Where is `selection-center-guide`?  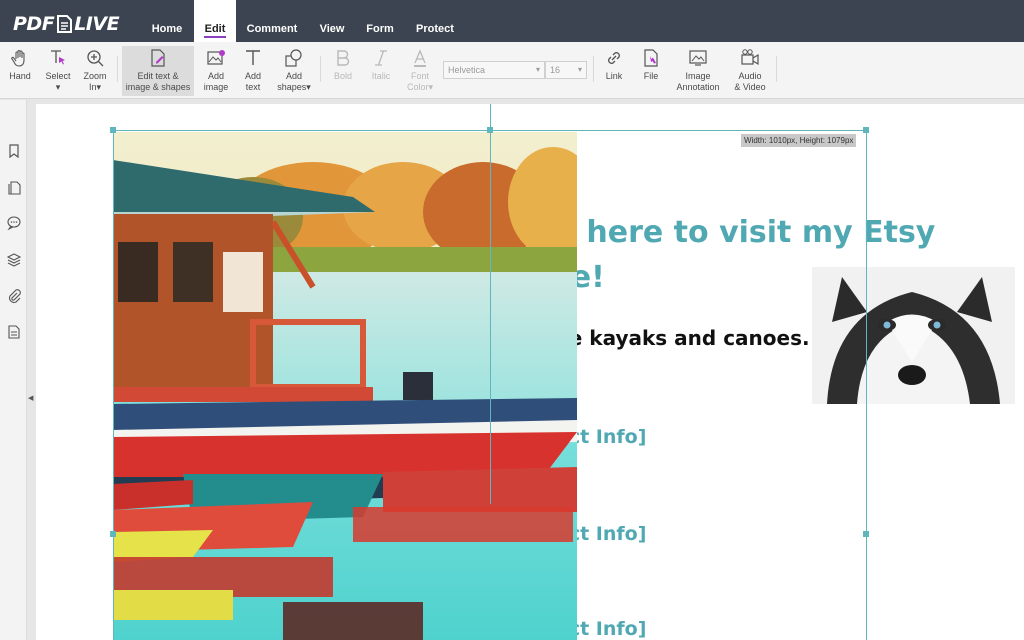 selection-center-guide is located at coordinates (490, 304).